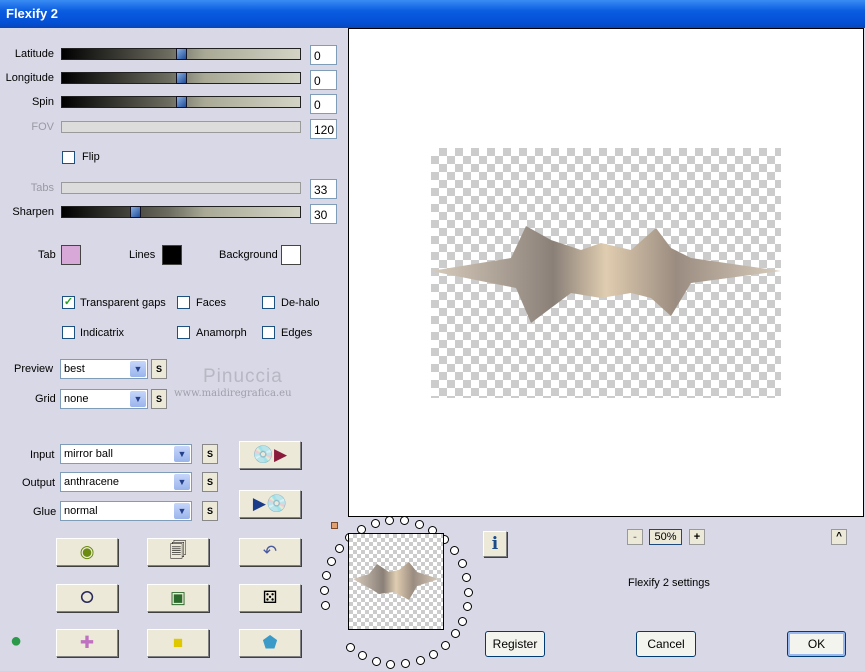  I want to click on square-frame-button: ▣, so click(178, 598).